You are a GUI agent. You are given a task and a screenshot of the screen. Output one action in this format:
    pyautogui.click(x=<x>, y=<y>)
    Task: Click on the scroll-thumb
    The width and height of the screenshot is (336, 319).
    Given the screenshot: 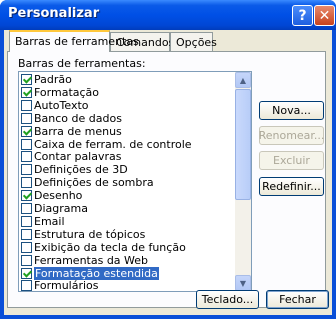 What is the action you would take?
    pyautogui.click(x=243, y=144)
    